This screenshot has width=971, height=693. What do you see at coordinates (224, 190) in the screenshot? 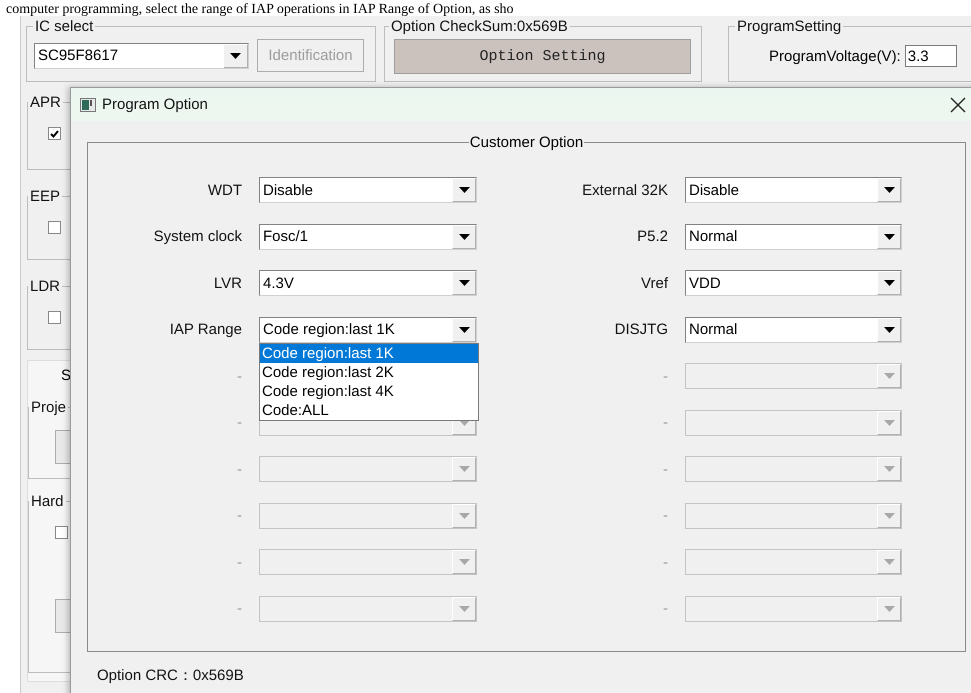
I see `option-label: WDT` at bounding box center [224, 190].